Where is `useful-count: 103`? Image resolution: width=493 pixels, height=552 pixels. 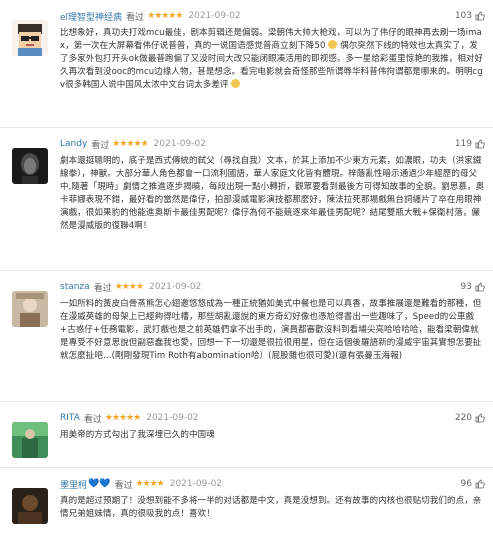 useful-count: 103 is located at coordinates (463, 16).